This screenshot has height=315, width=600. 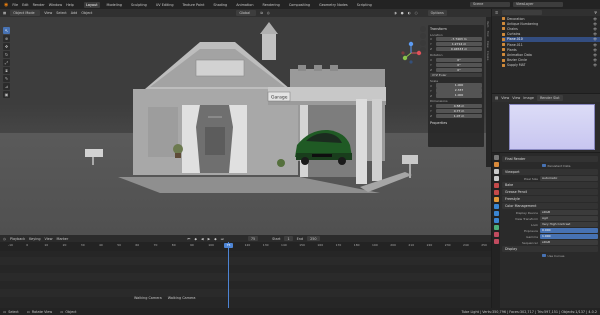 What do you see at coordinates (496, 13) in the screenshot?
I see `outliner-editor-icon: ☰` at bounding box center [496, 13].